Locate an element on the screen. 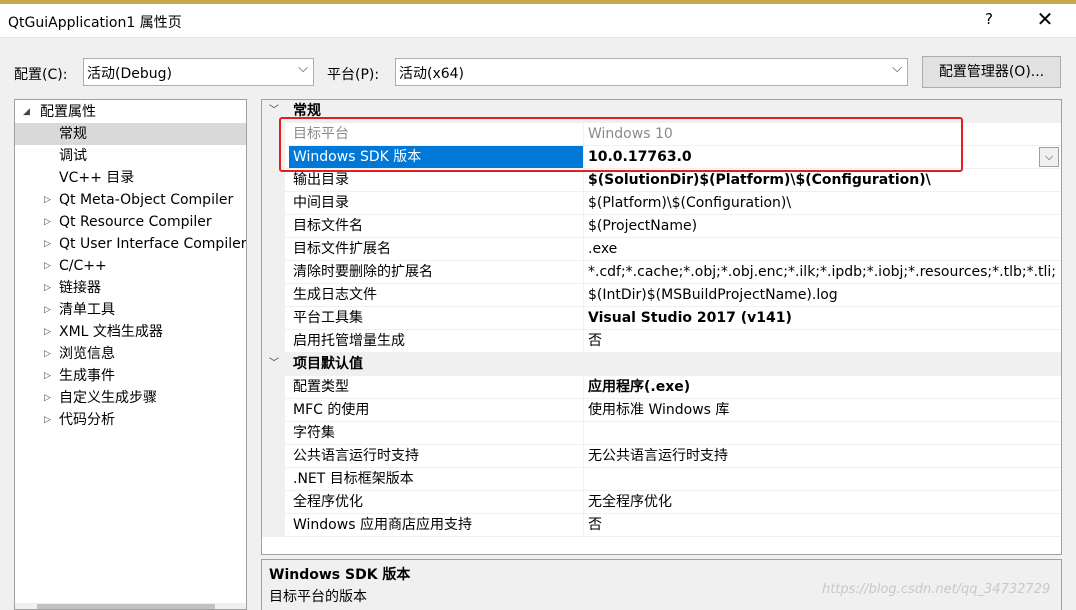 The width and height of the screenshot is (1076, 610). property-row: MFC 的使用 使用标准 Windows 库 is located at coordinates (661, 410).